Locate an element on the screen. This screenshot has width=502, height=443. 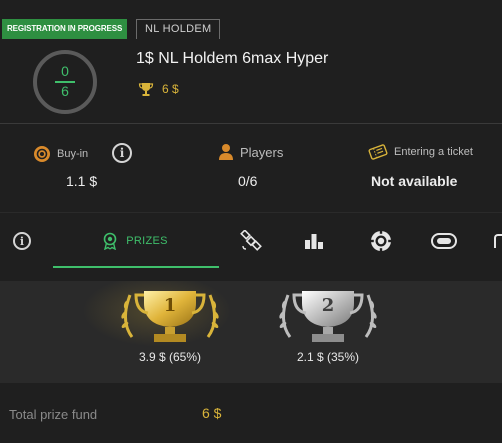
tab-info: i is located at coordinates (22, 241).